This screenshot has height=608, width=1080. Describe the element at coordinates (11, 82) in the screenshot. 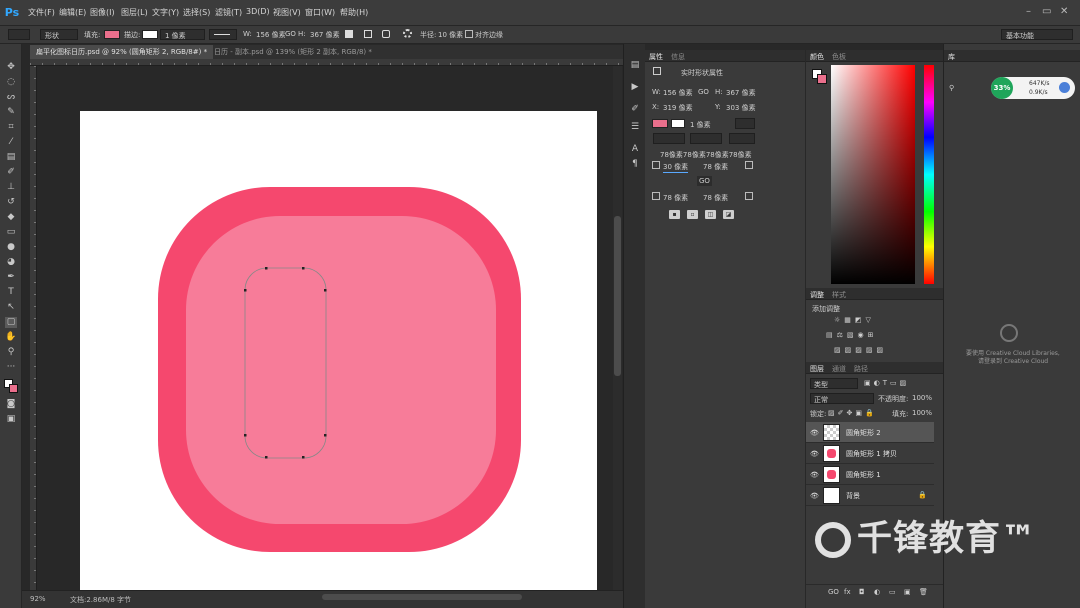

I see `marquee-tool-icon: ◌` at that location.